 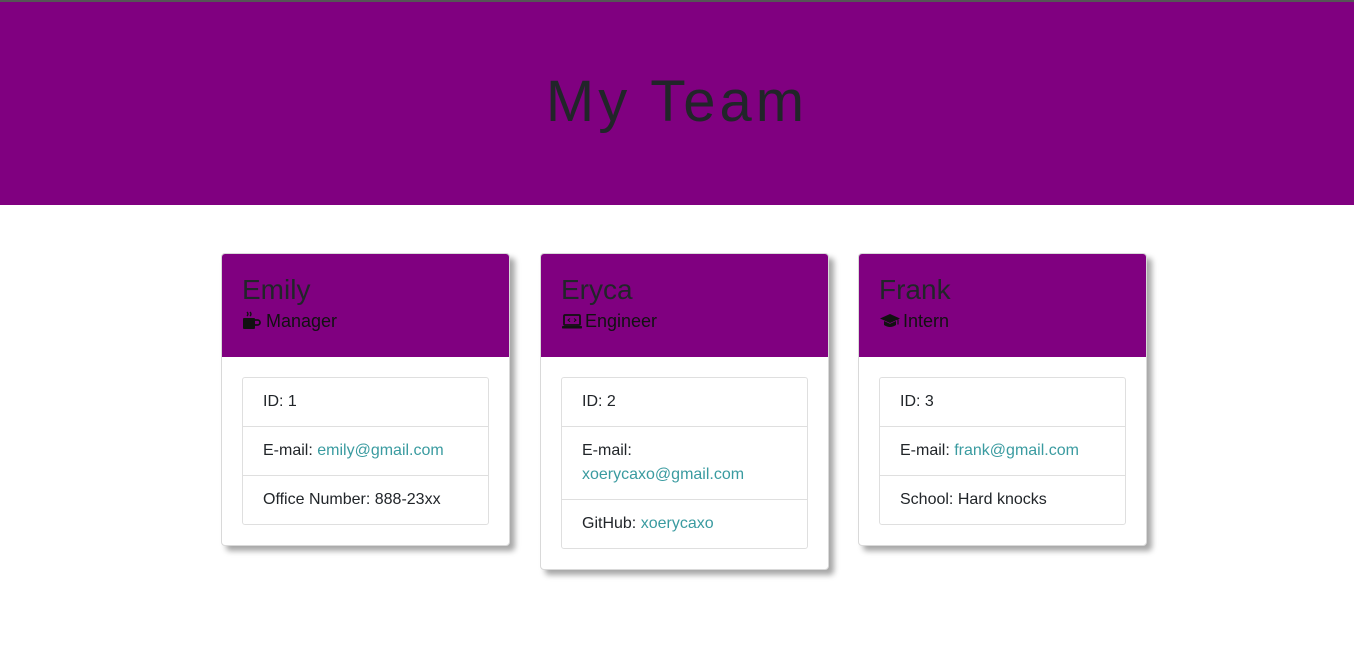 I want to click on role-label: Manager, so click(x=302, y=321).